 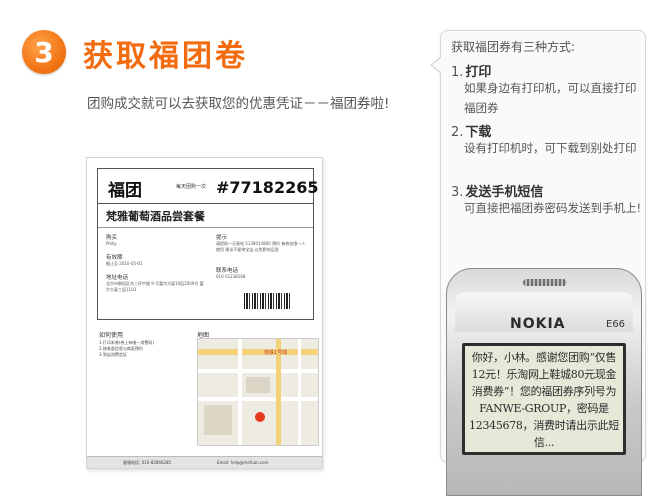 What do you see at coordinates (222, 238) in the screenshot?
I see `voucher-tips-label: 提示` at bounding box center [222, 238].